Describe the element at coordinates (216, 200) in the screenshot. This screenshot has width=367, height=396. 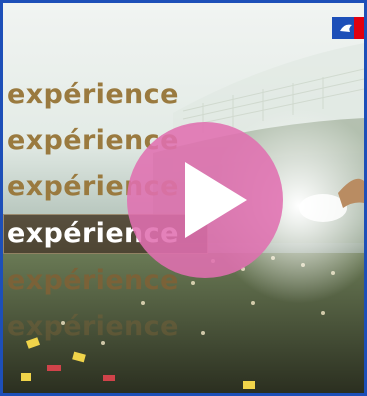
I see `play-icon` at that location.